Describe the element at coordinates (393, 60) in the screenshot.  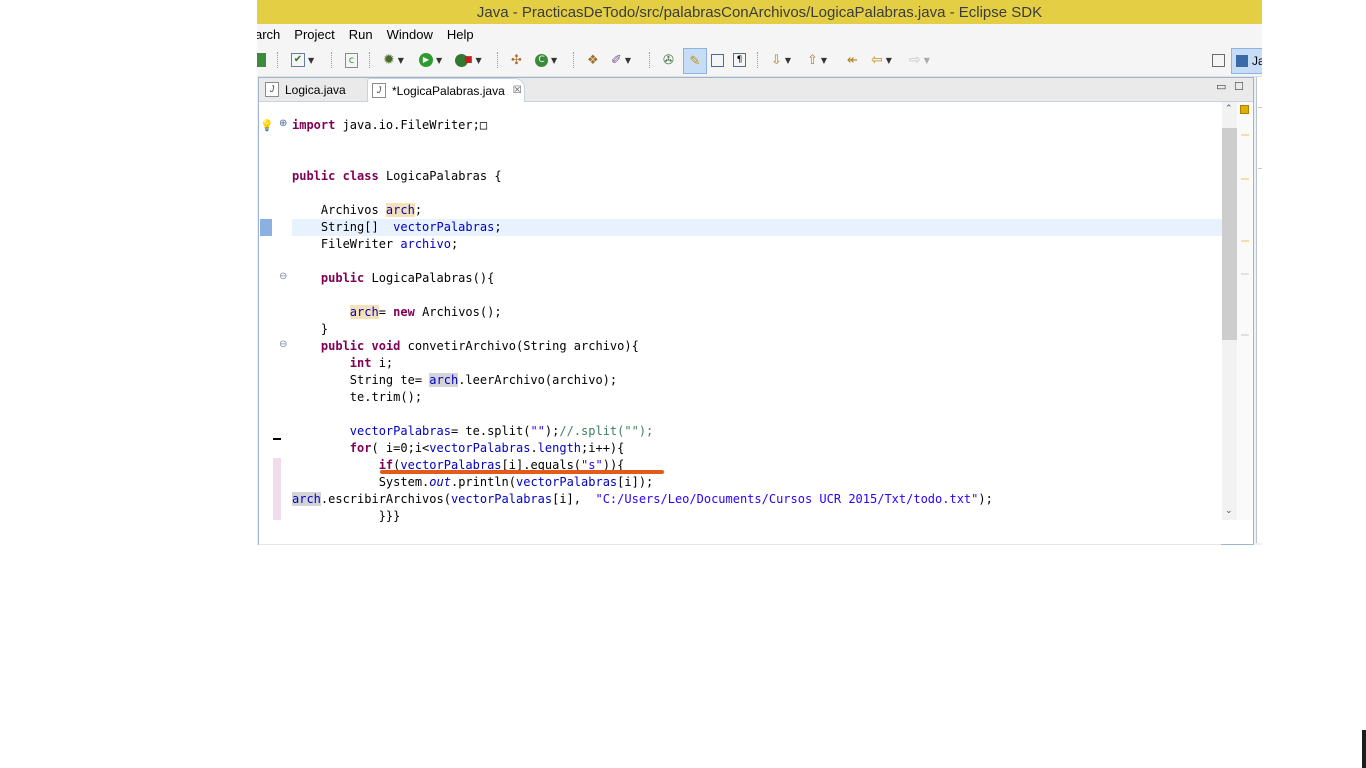
I see `debug-icon: ✹ ▼` at that location.